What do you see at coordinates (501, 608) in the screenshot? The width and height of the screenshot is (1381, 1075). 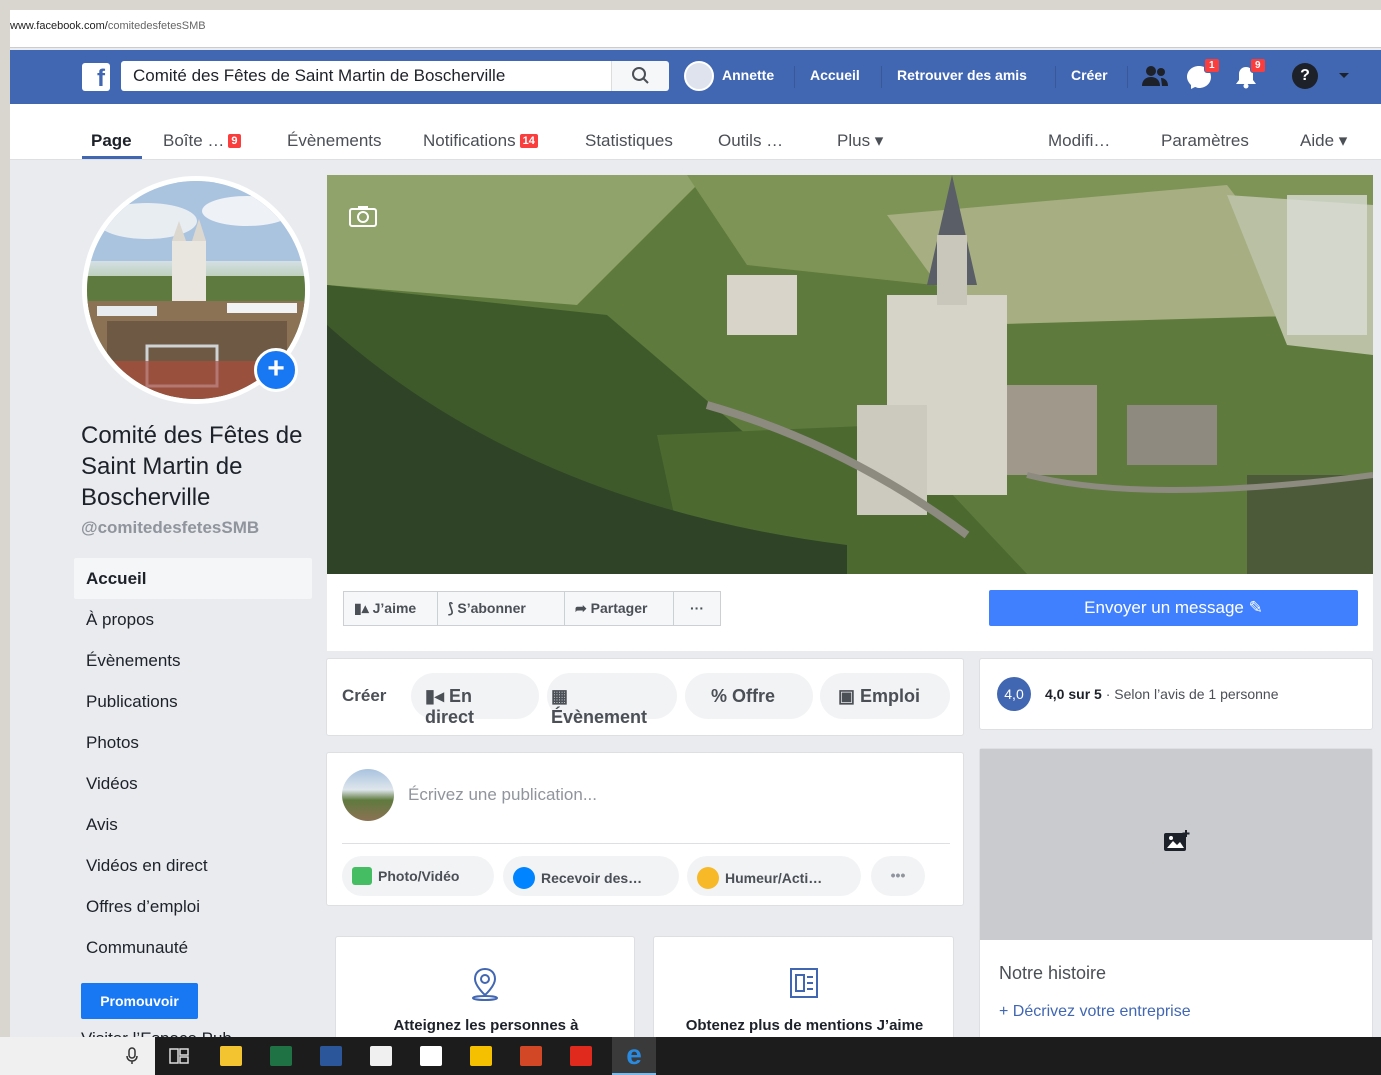 I see `follow-button: ⟆ S’abonner` at bounding box center [501, 608].